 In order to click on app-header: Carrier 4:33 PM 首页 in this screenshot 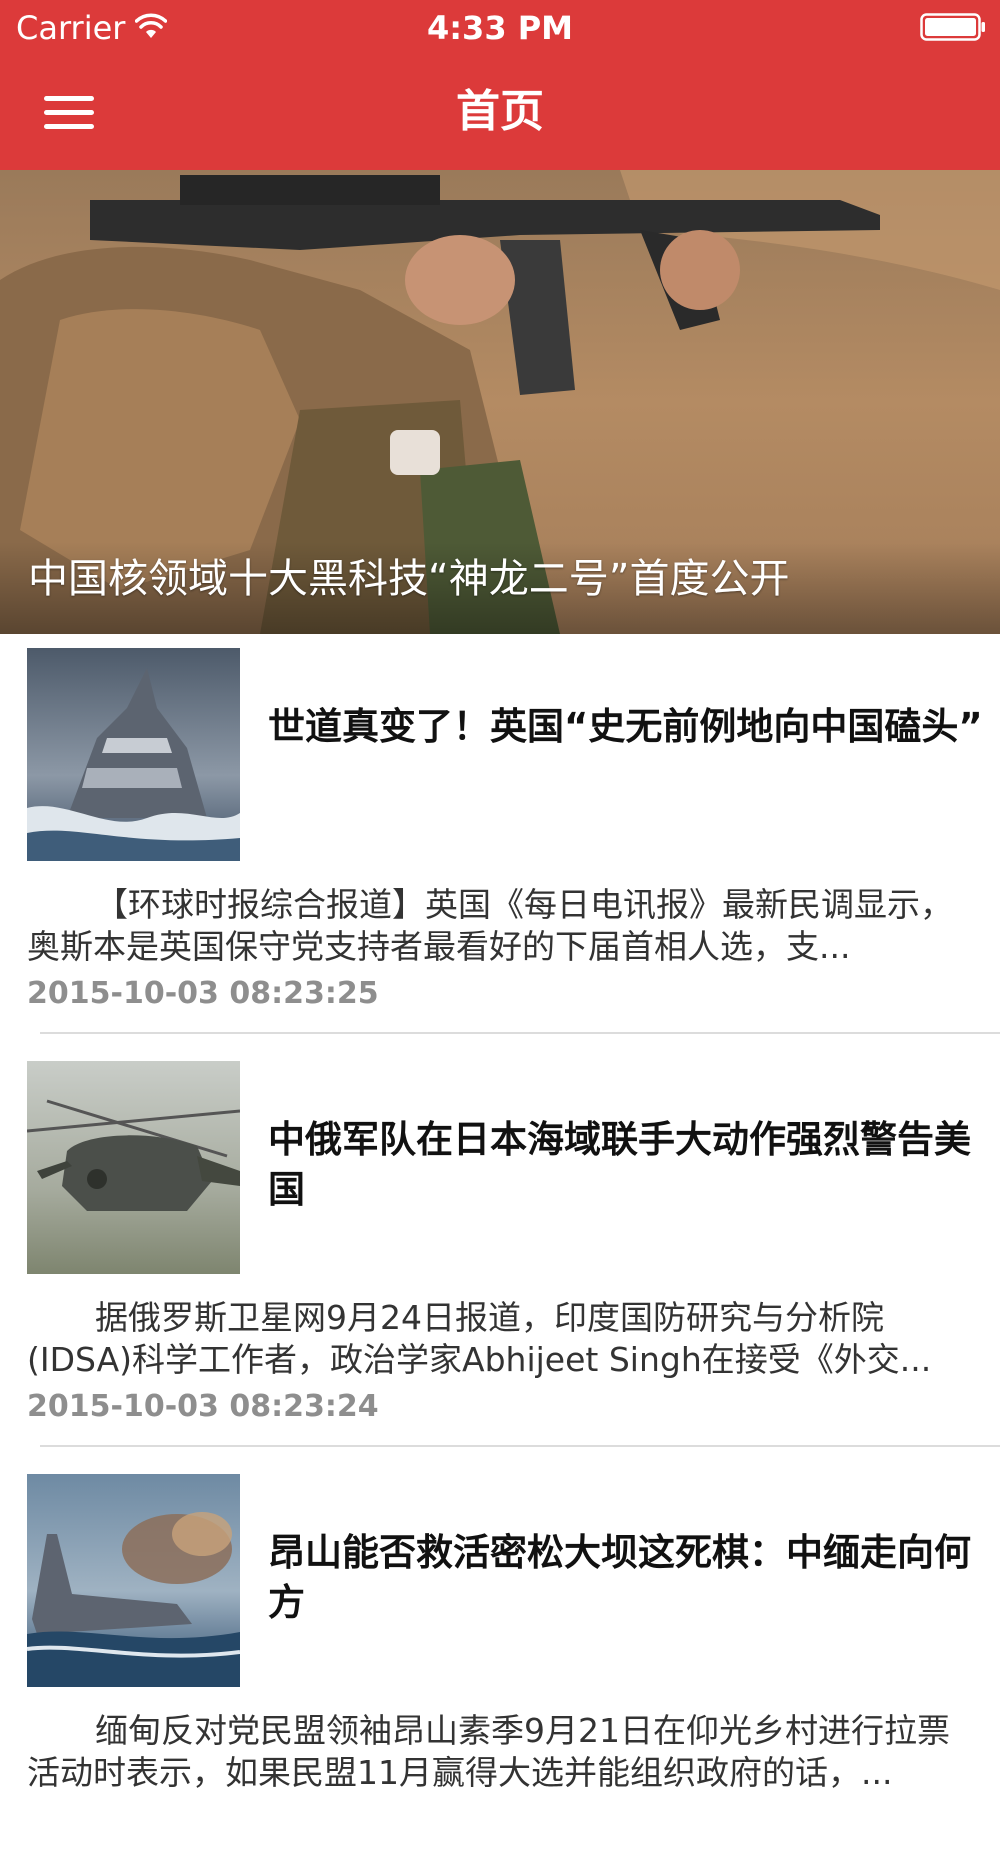, I will do `click(500, 85)`.